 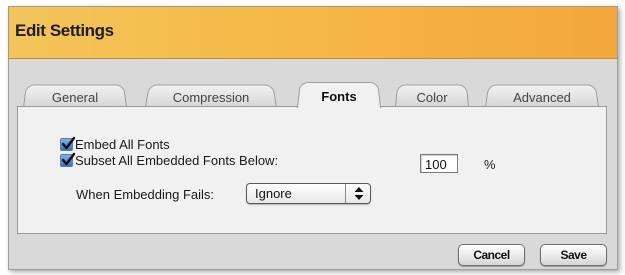 I want to click on dialog-title: Edit Settings, so click(x=64, y=30).